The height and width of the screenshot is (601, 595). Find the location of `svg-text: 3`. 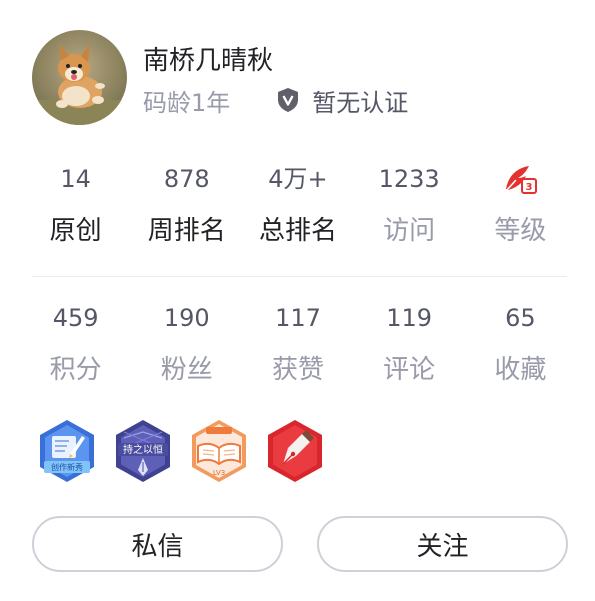

svg-text: 3 is located at coordinates (529, 187).